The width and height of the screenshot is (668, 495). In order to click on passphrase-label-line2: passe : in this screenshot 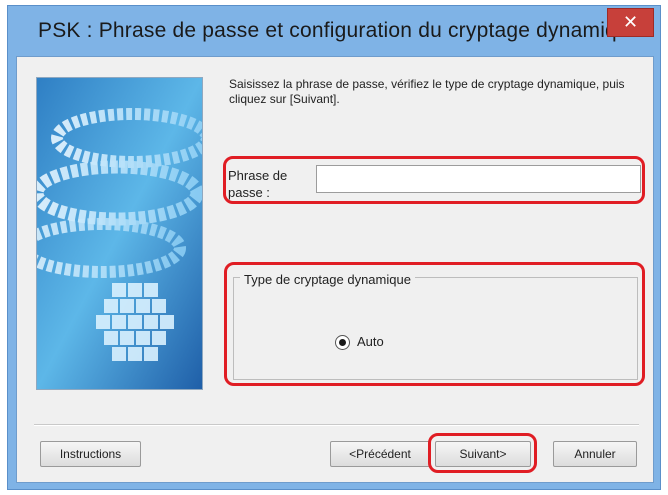, I will do `click(249, 192)`.